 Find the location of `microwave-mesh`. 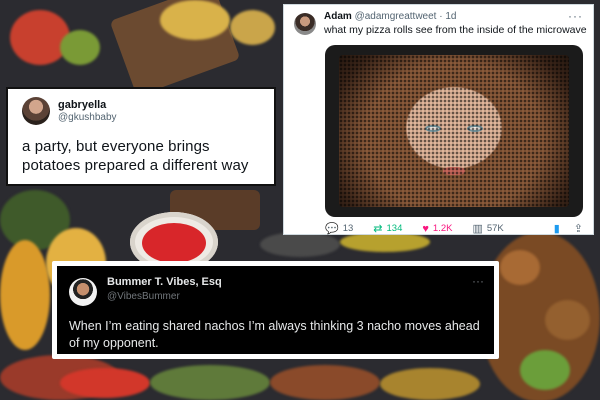

microwave-mesh is located at coordinates (454, 131).